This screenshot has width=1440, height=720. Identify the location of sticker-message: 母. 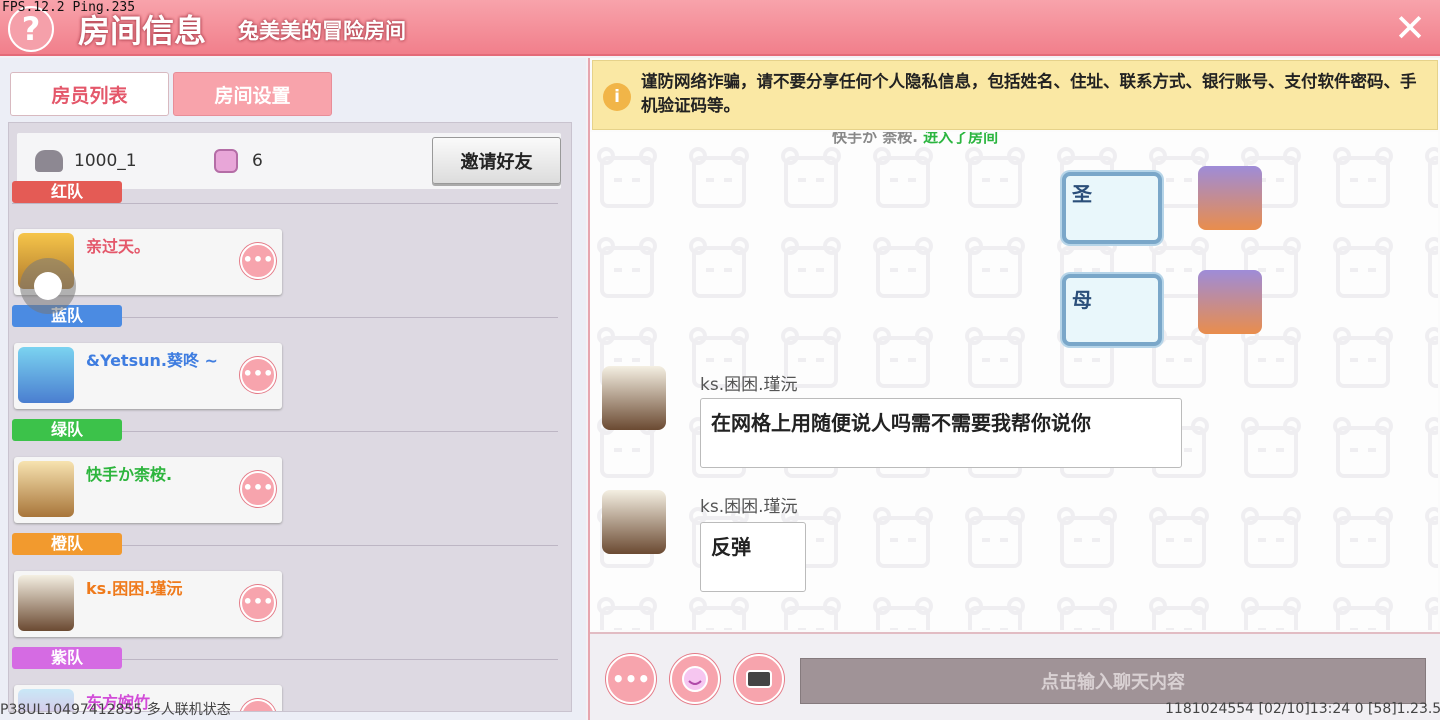
(1112, 310).